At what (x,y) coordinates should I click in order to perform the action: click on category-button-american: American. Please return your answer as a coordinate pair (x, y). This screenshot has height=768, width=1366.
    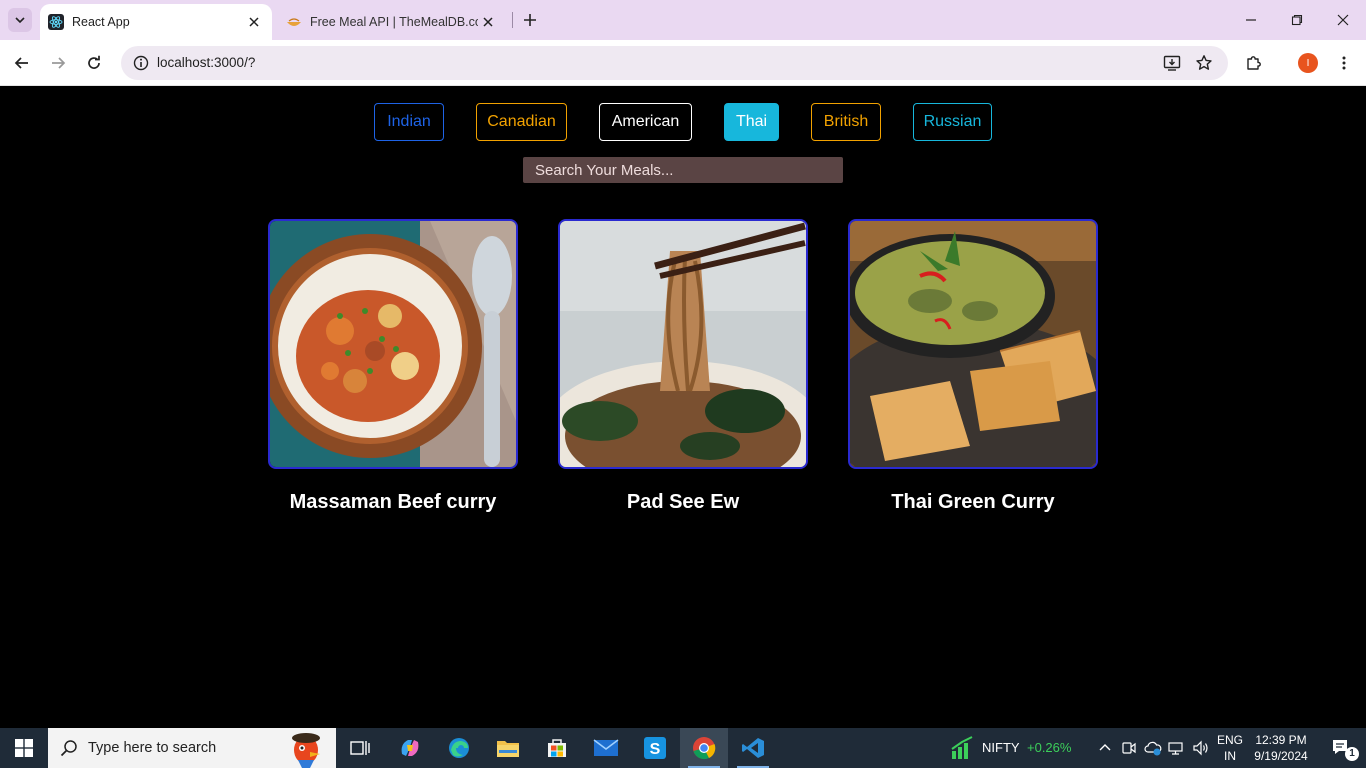
    Looking at the image, I should click on (645, 122).